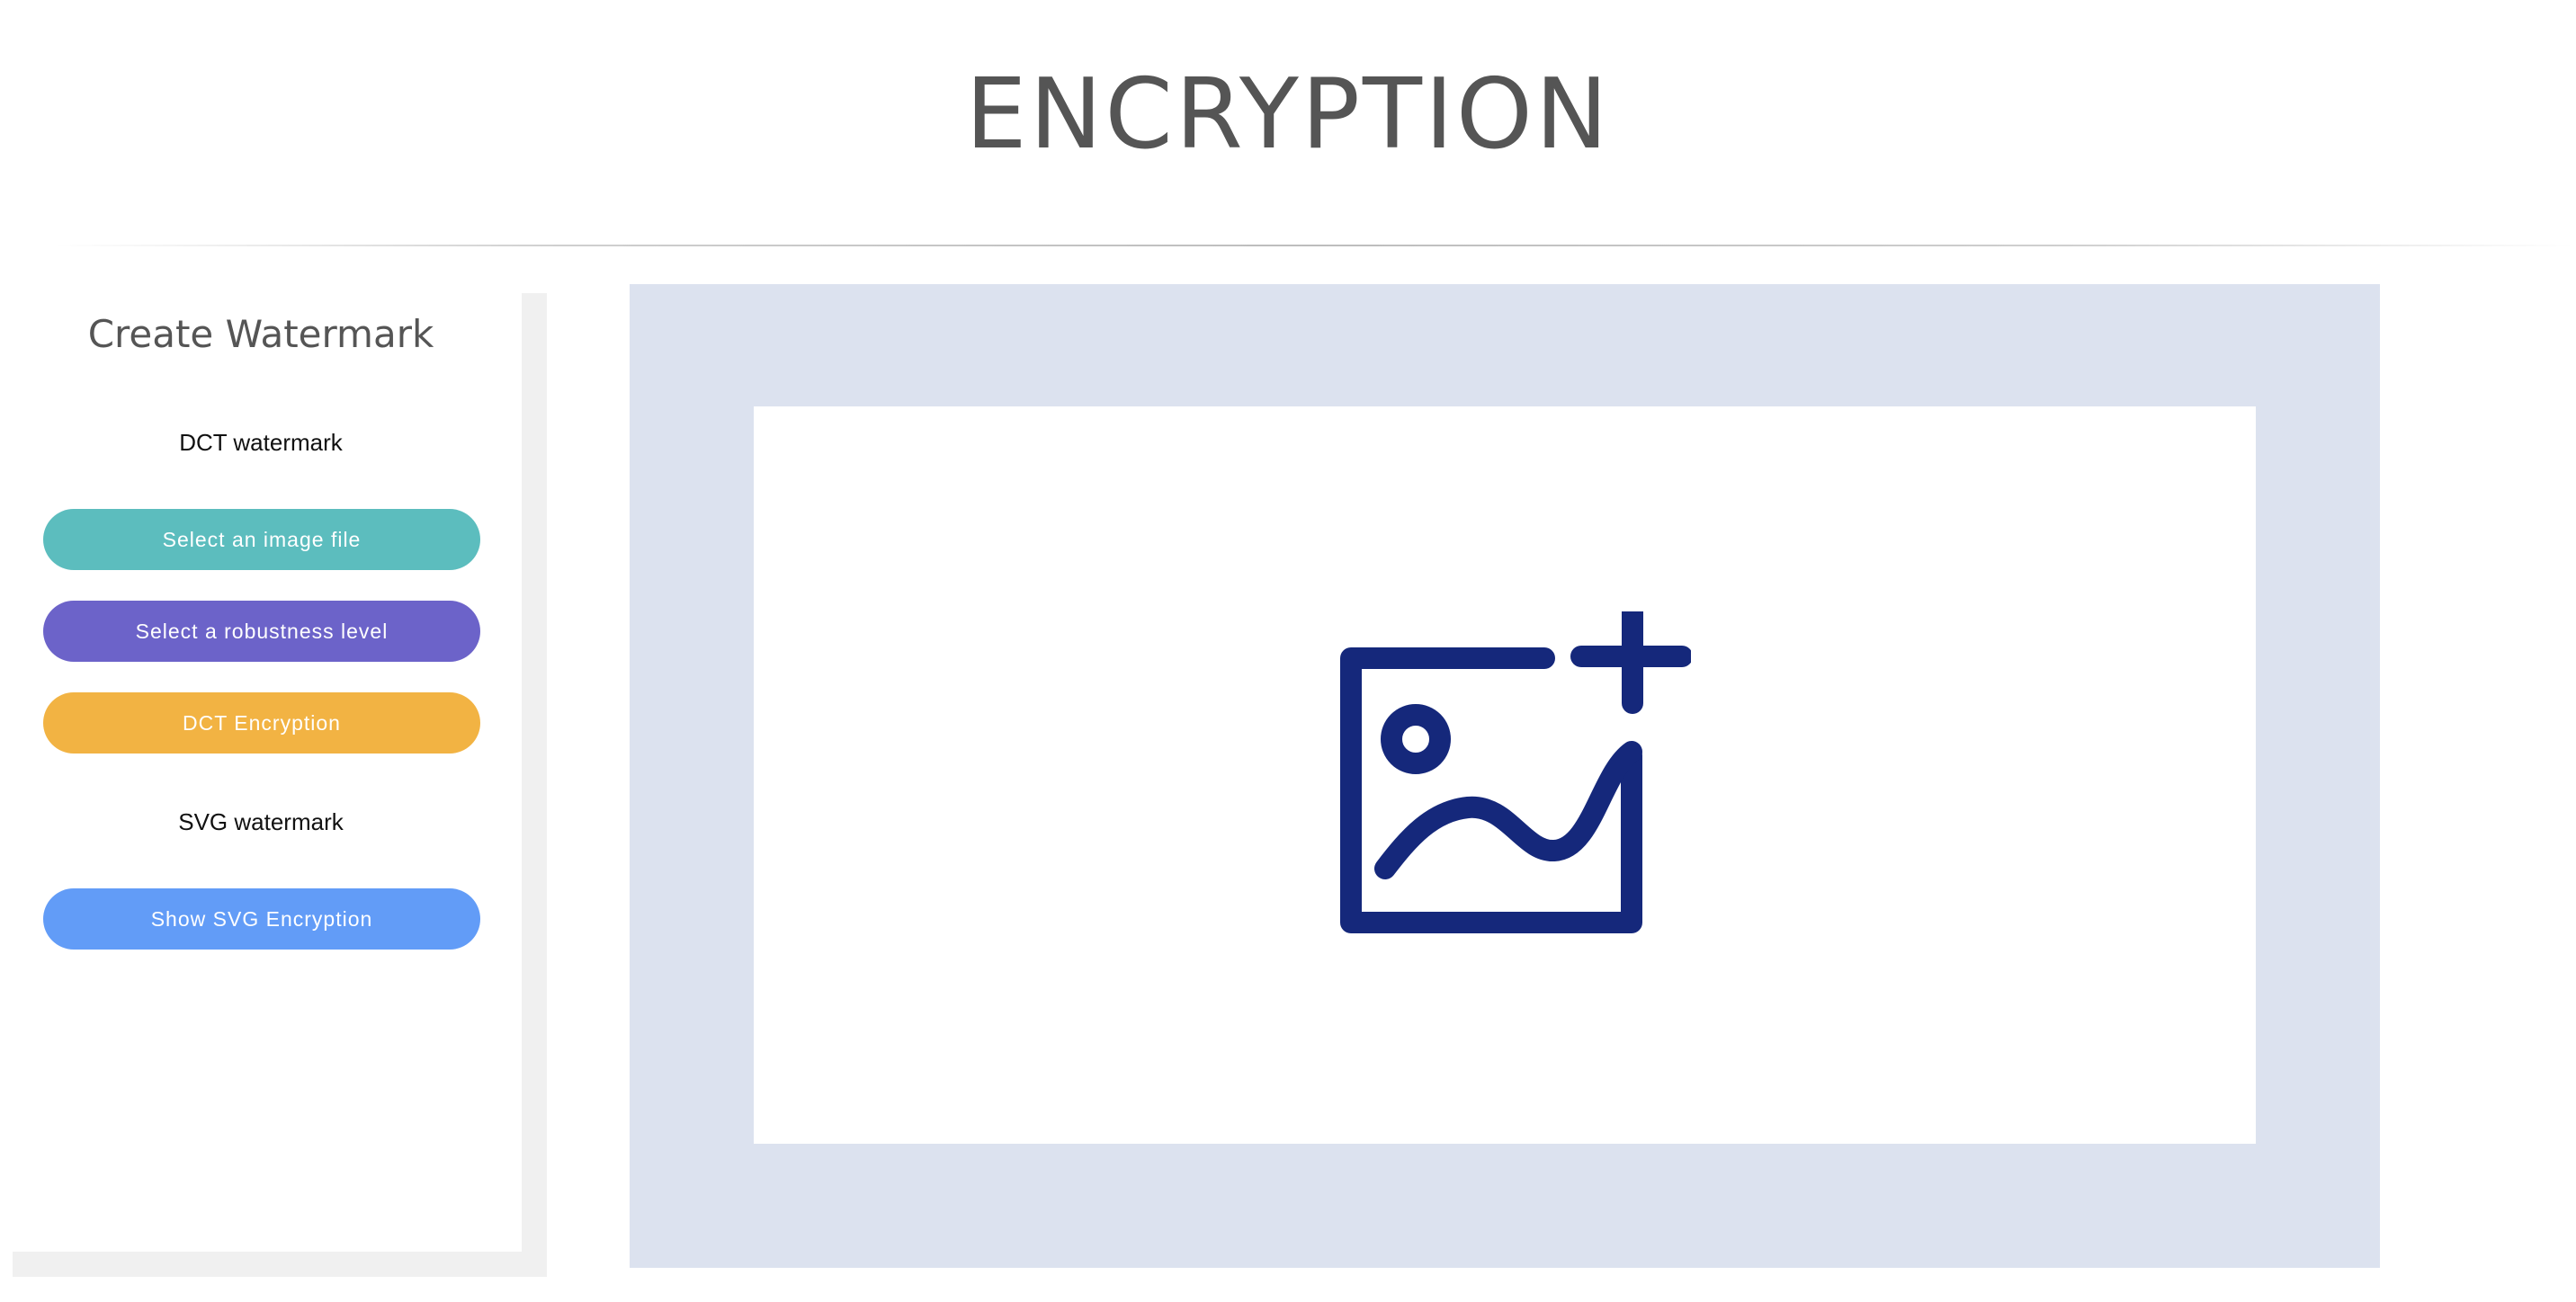 The height and width of the screenshot is (1302, 2576). I want to click on select-robustness-button: Select a robustness level, so click(261, 631).